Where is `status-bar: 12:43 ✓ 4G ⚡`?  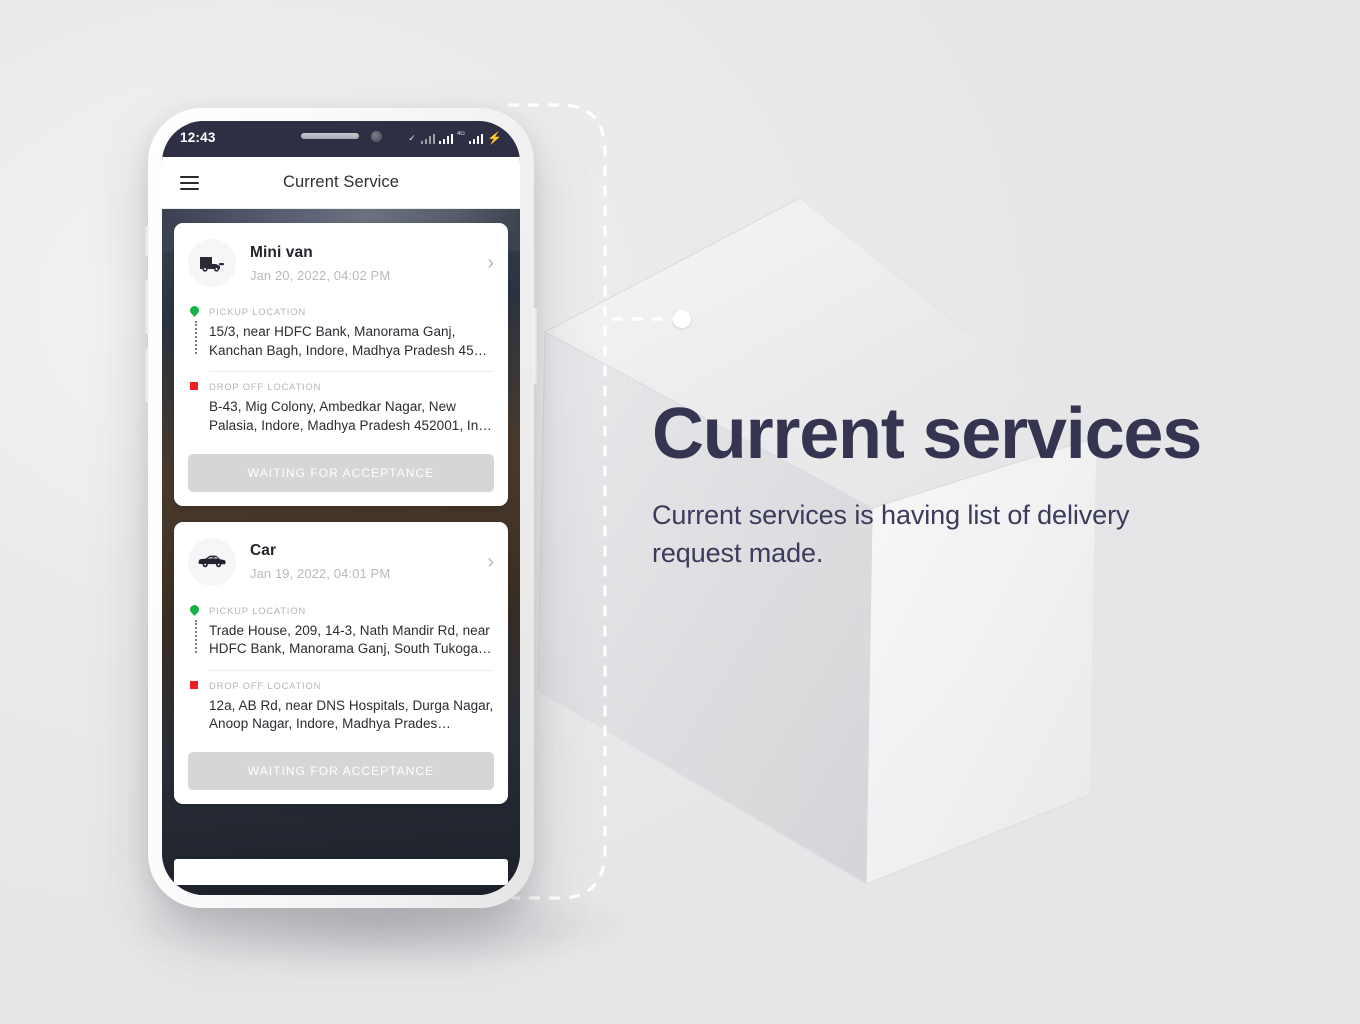 status-bar: 12:43 ✓ 4G ⚡ is located at coordinates (341, 139).